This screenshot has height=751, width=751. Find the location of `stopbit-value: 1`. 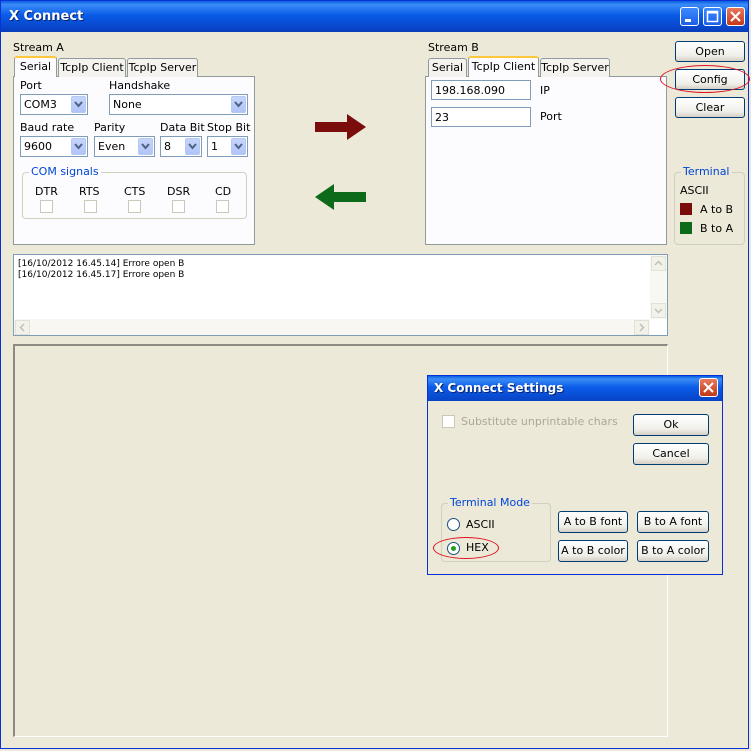

stopbit-value: 1 is located at coordinates (214, 146).